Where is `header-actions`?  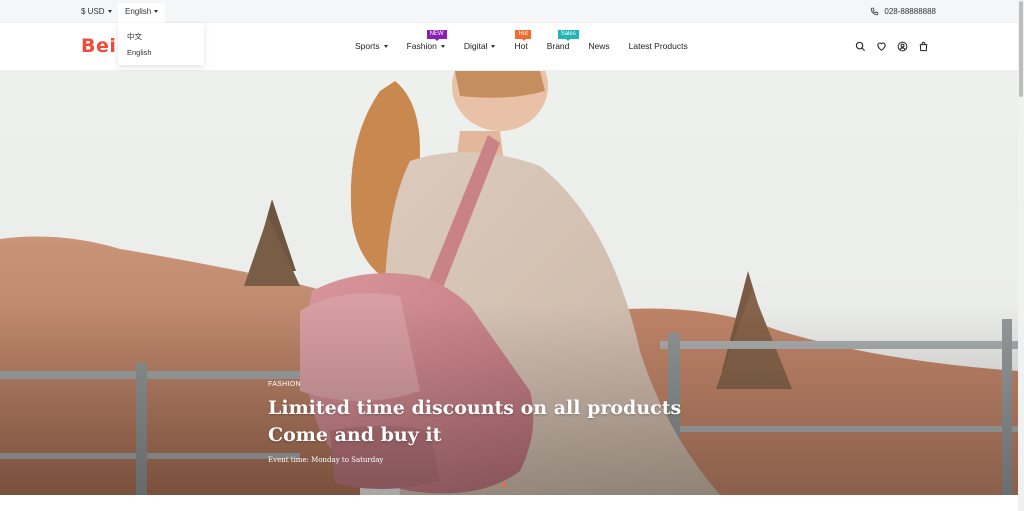 header-actions is located at coordinates (892, 47).